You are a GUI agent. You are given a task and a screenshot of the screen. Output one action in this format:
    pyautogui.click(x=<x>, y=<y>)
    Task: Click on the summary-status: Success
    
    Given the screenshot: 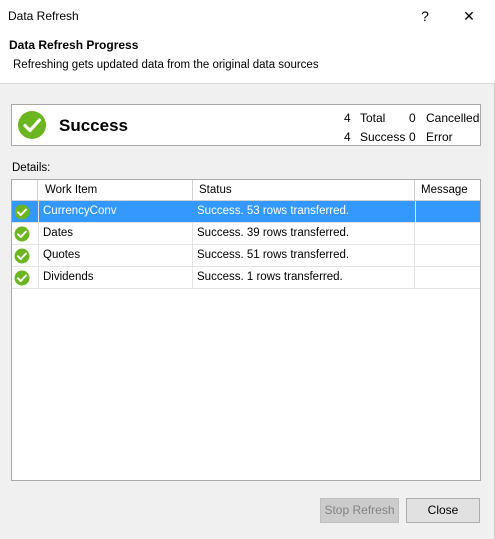 What is the action you would take?
    pyautogui.click(x=93, y=125)
    